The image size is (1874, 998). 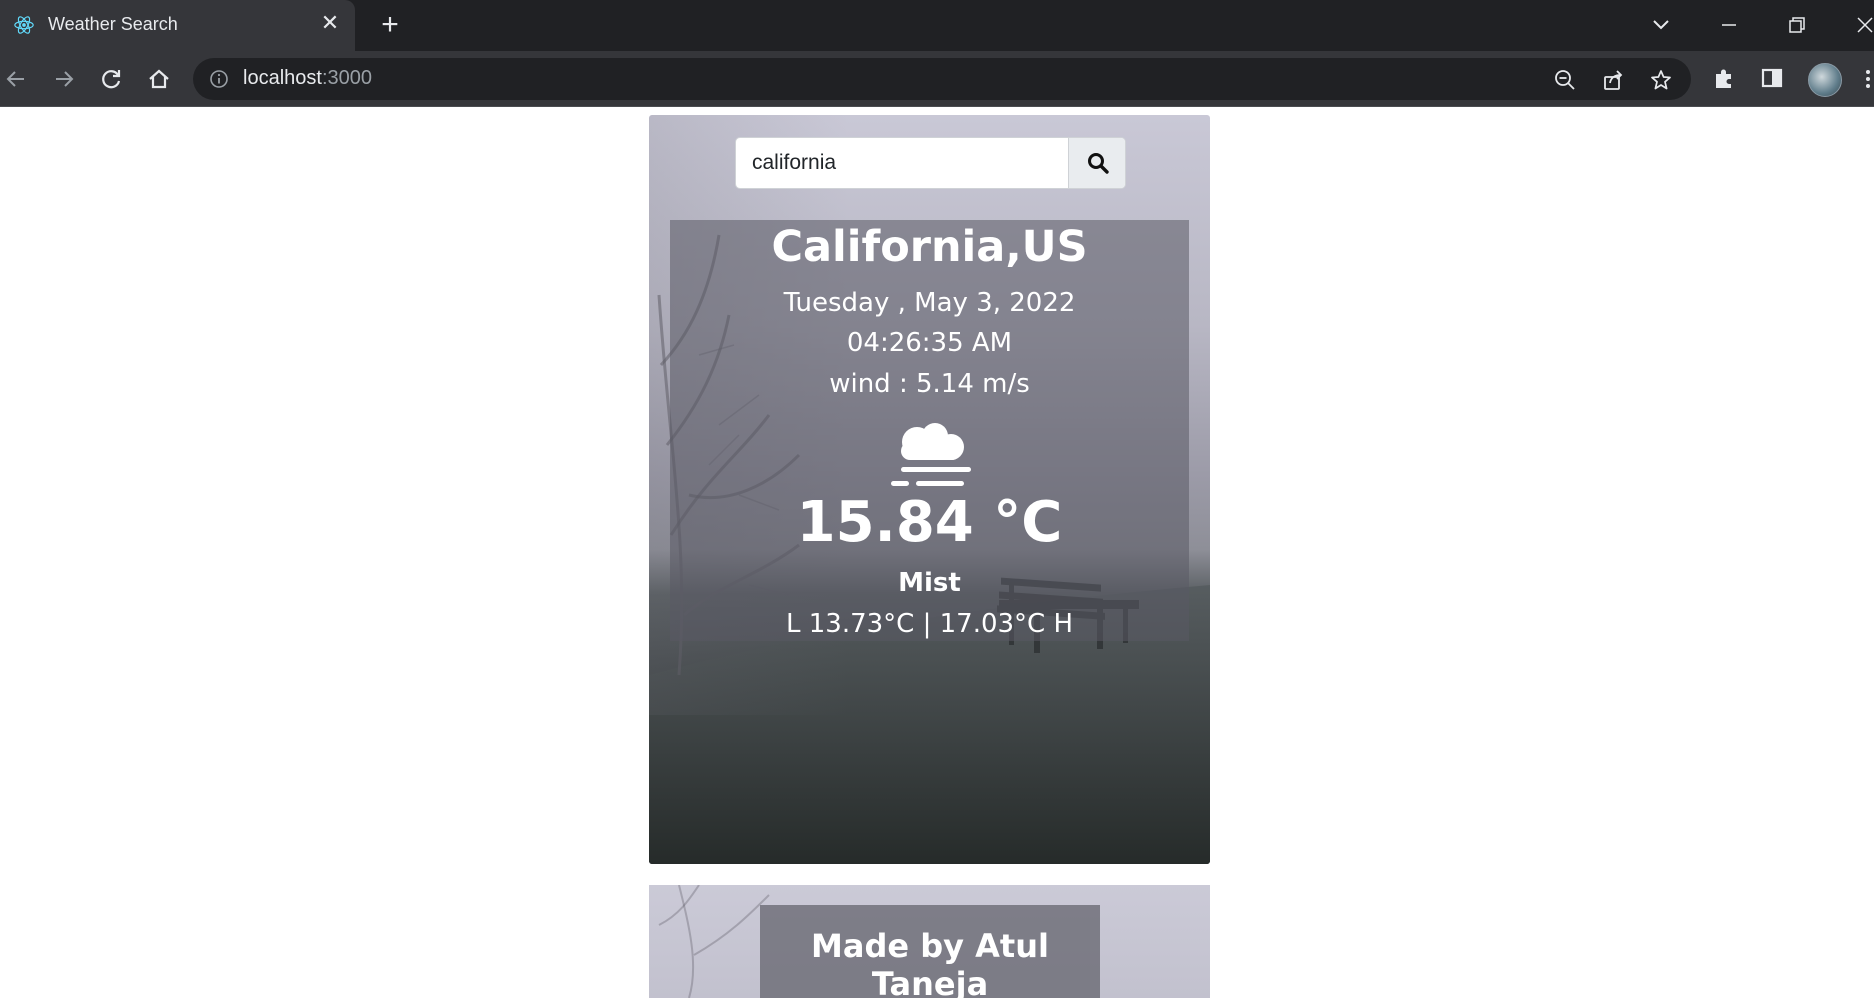 I want to click on time-text: 04:26:35 AM, so click(x=929, y=343).